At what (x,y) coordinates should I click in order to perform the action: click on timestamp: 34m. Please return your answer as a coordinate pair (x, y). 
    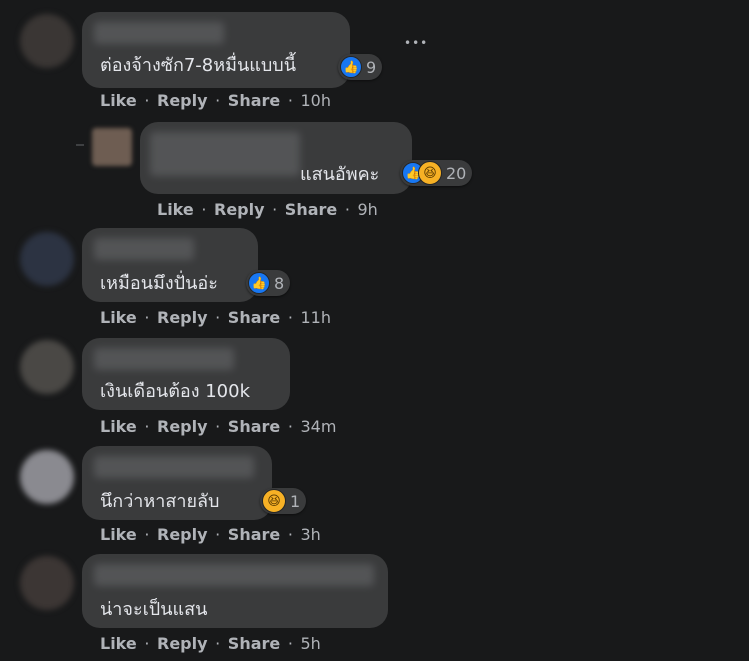
    Looking at the image, I should click on (319, 426).